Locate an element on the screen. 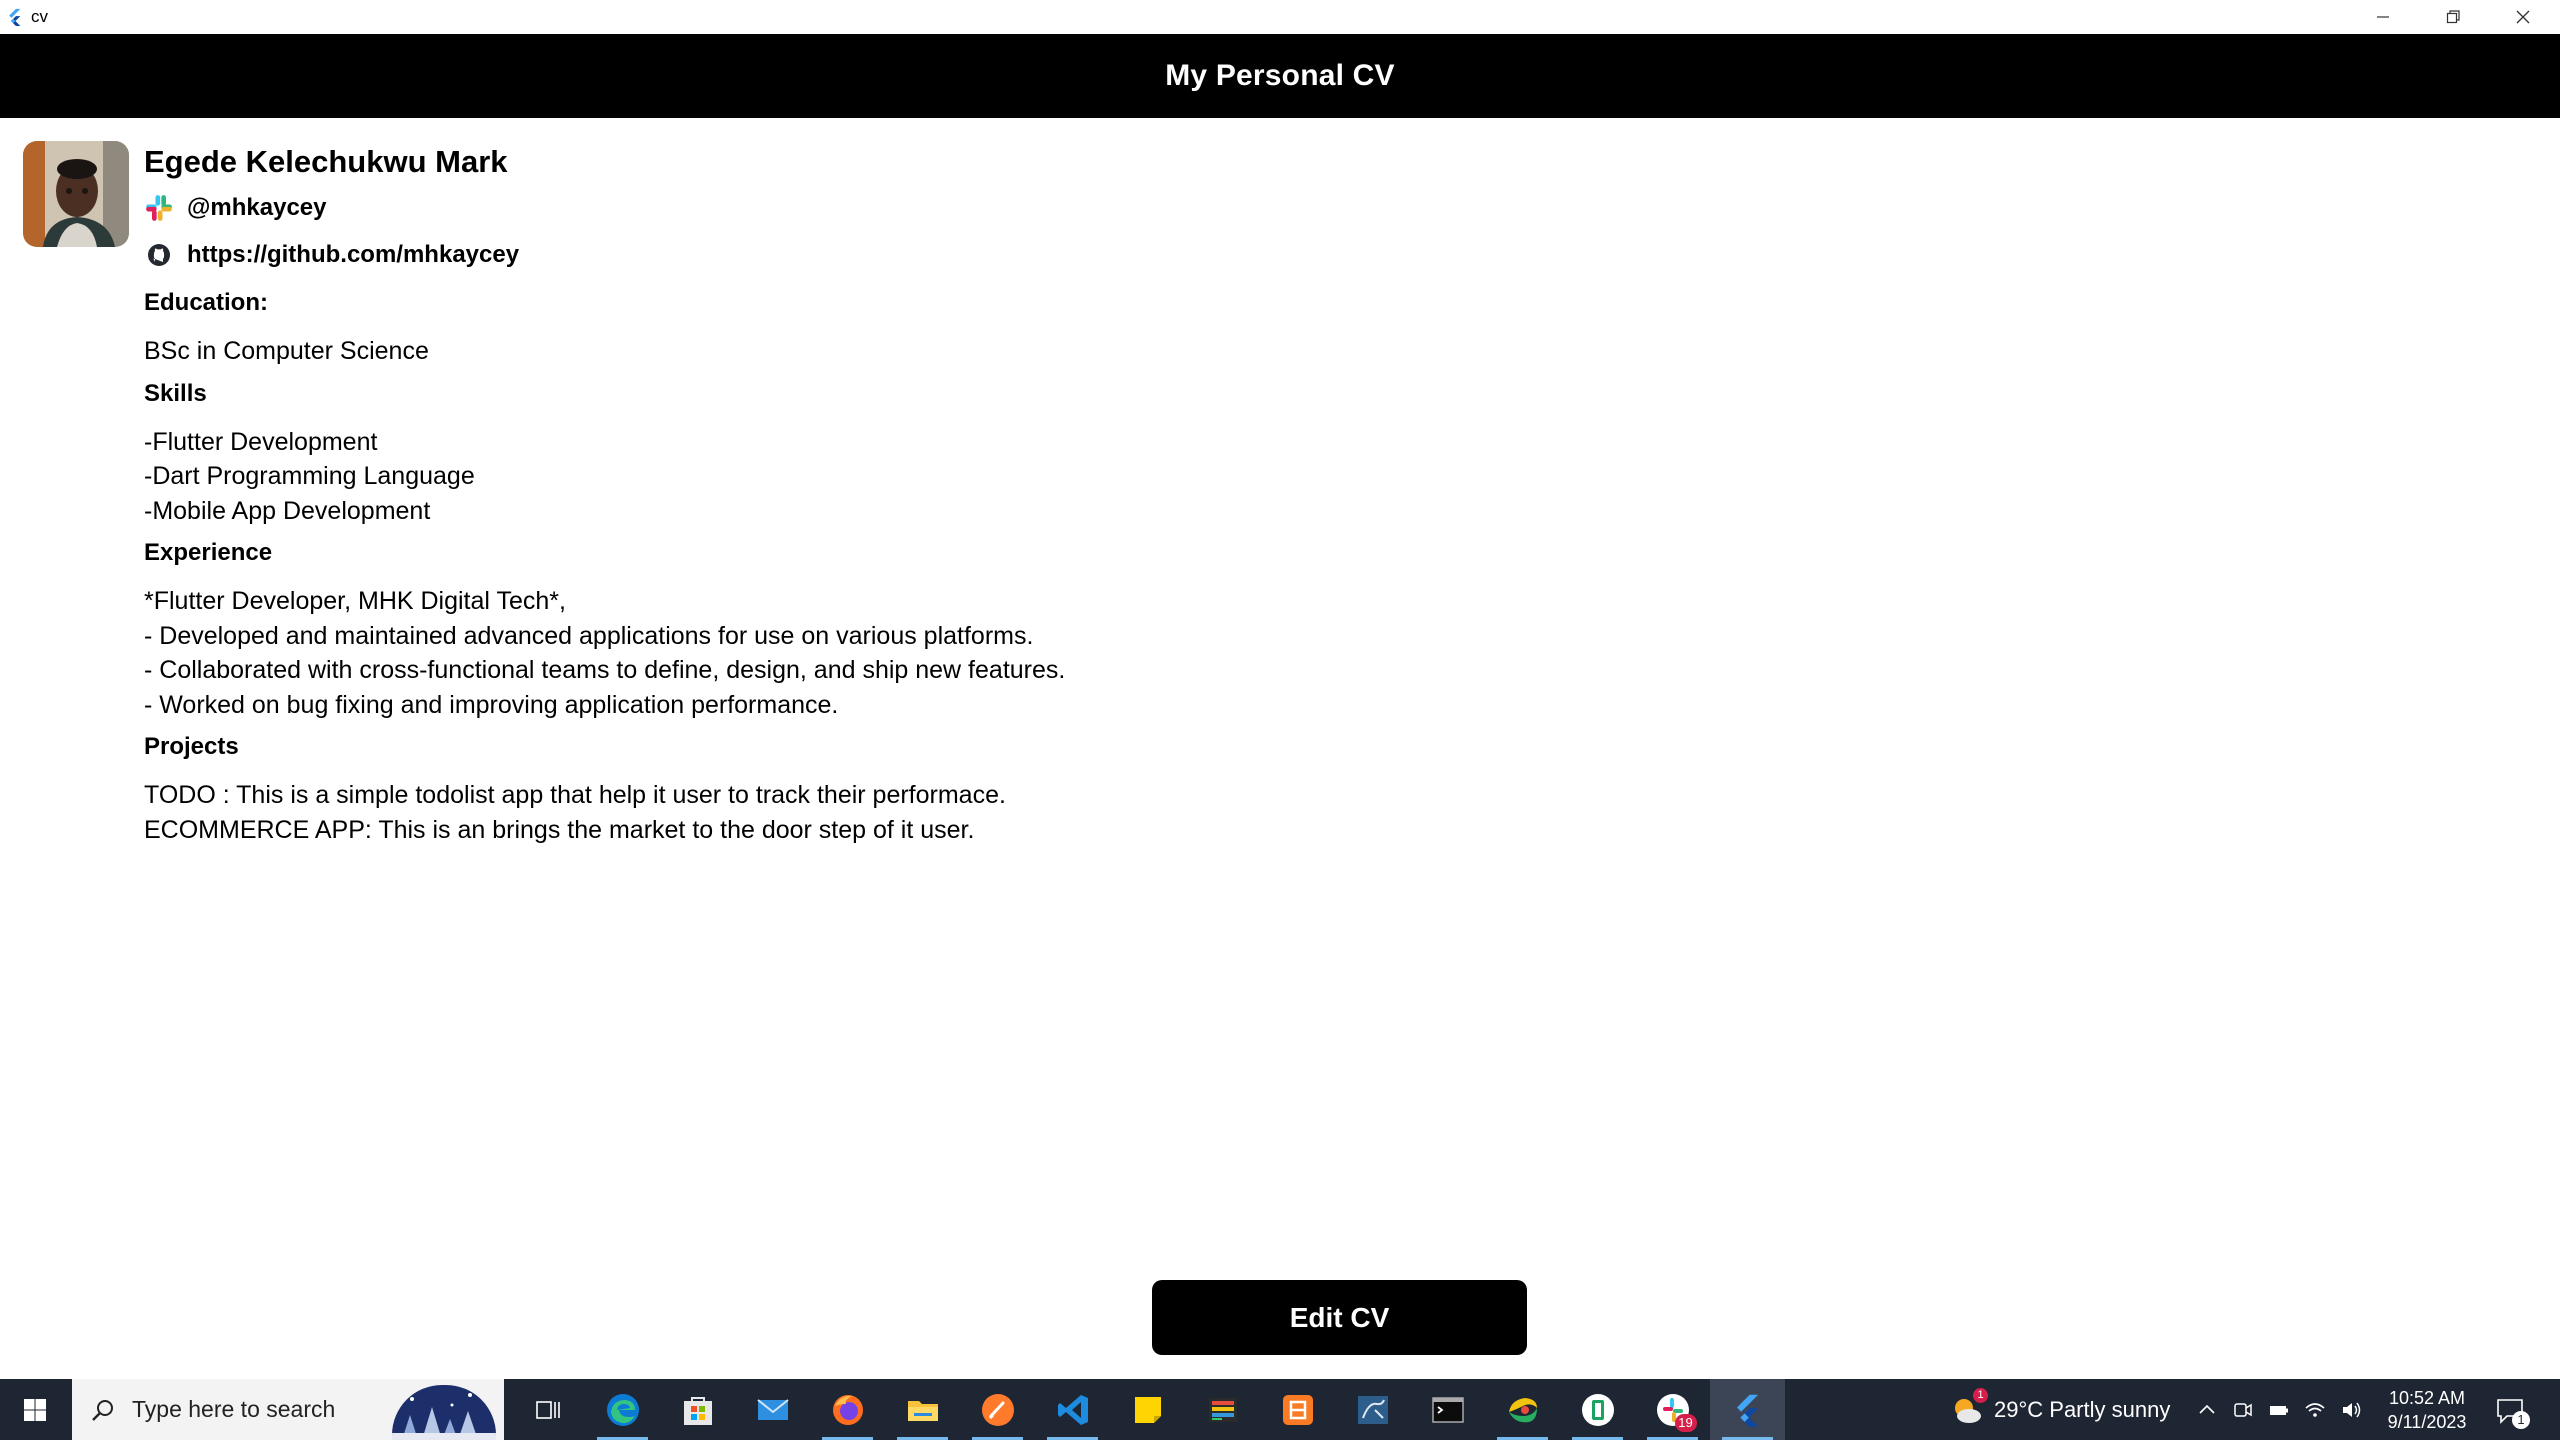 Image resolution: width=2560 pixels, height=1440 pixels. clock-time: 10:52 AM is located at coordinates (2427, 1398).